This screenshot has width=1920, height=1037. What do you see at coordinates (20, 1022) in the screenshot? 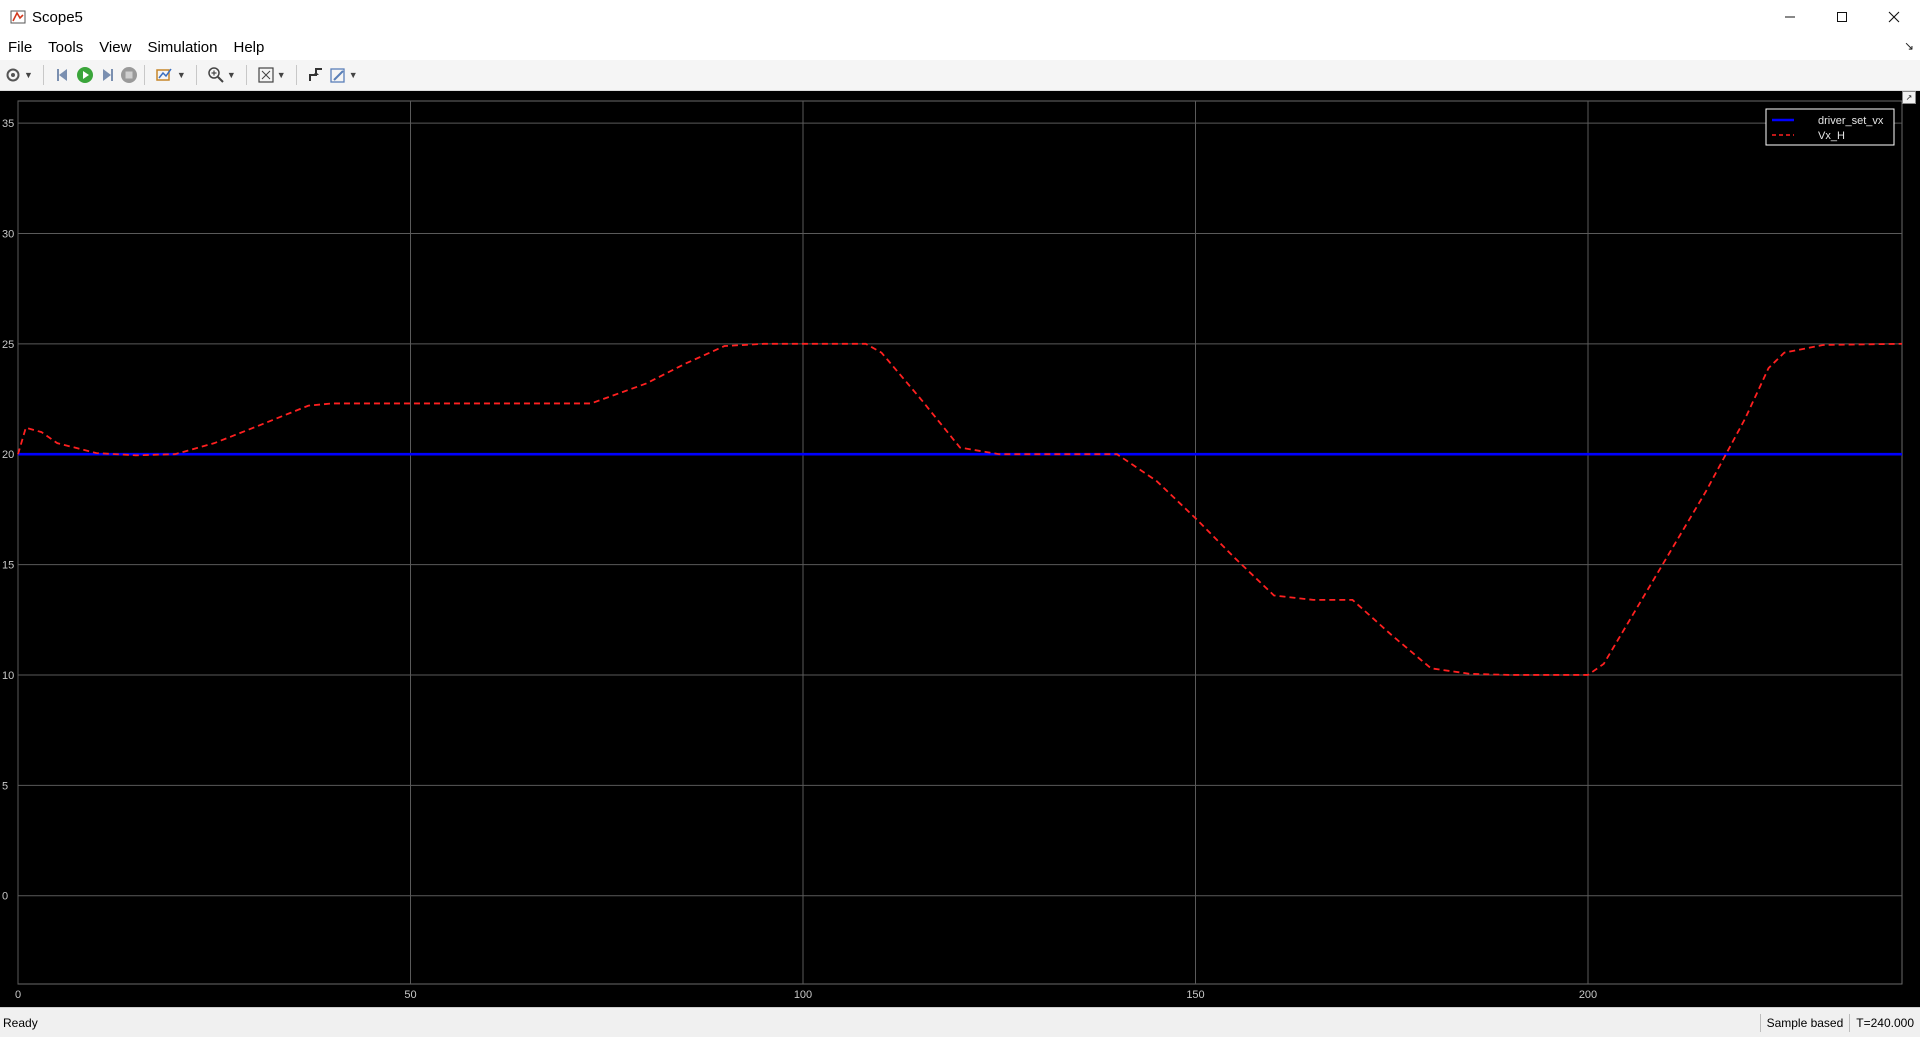
I see `status-ready: Ready` at bounding box center [20, 1022].